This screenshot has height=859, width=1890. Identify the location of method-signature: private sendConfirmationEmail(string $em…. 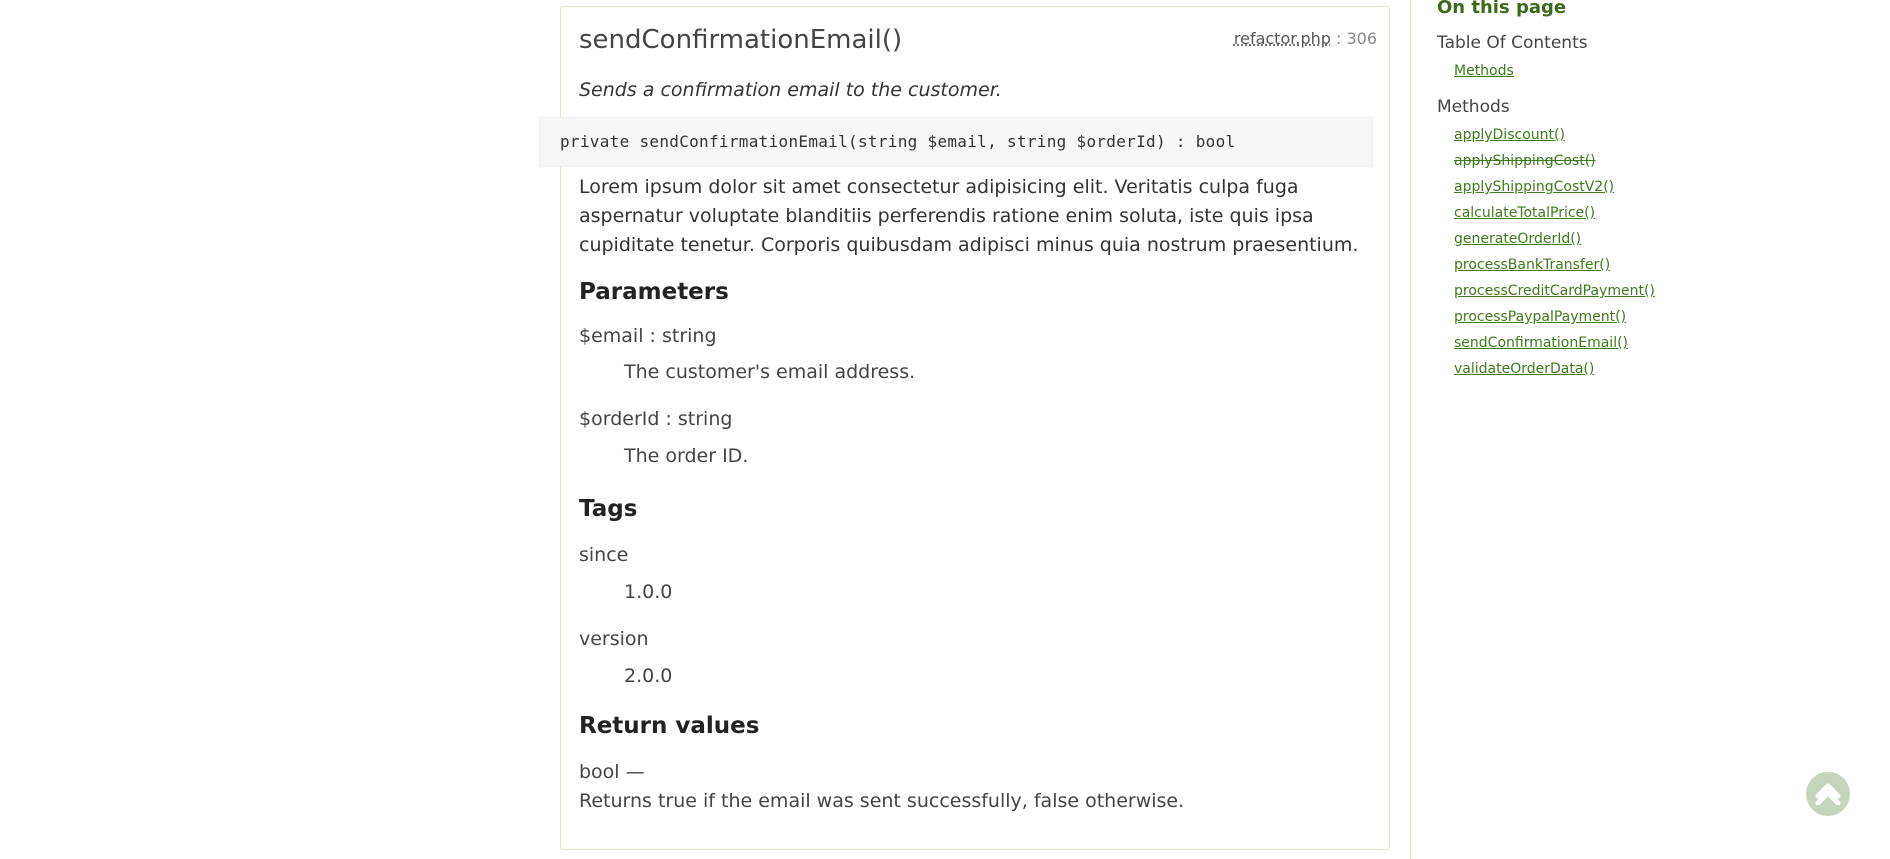
(956, 142).